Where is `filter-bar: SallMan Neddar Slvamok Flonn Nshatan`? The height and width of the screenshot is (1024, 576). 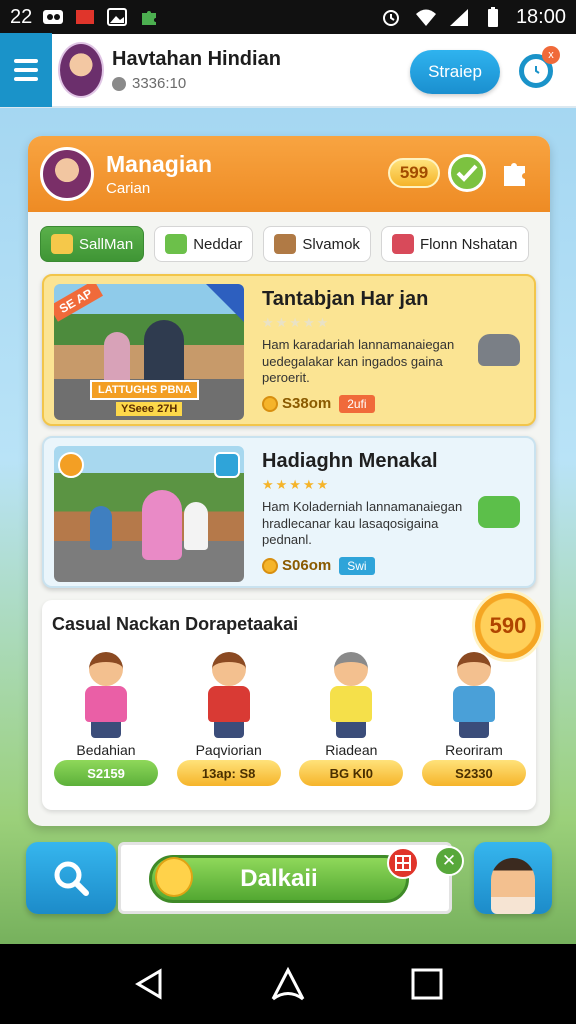 filter-bar: SallMan Neddar Slvamok Flonn Nshatan is located at coordinates (284, 244).